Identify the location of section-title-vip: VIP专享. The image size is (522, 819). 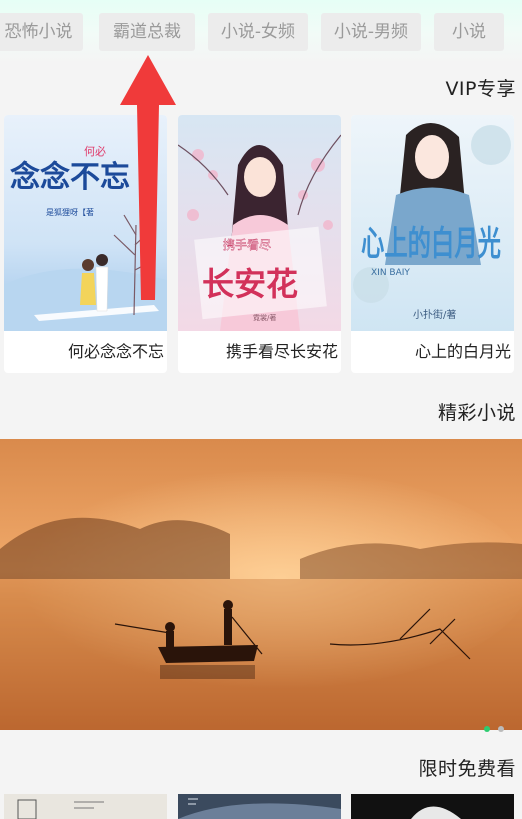
(480, 89).